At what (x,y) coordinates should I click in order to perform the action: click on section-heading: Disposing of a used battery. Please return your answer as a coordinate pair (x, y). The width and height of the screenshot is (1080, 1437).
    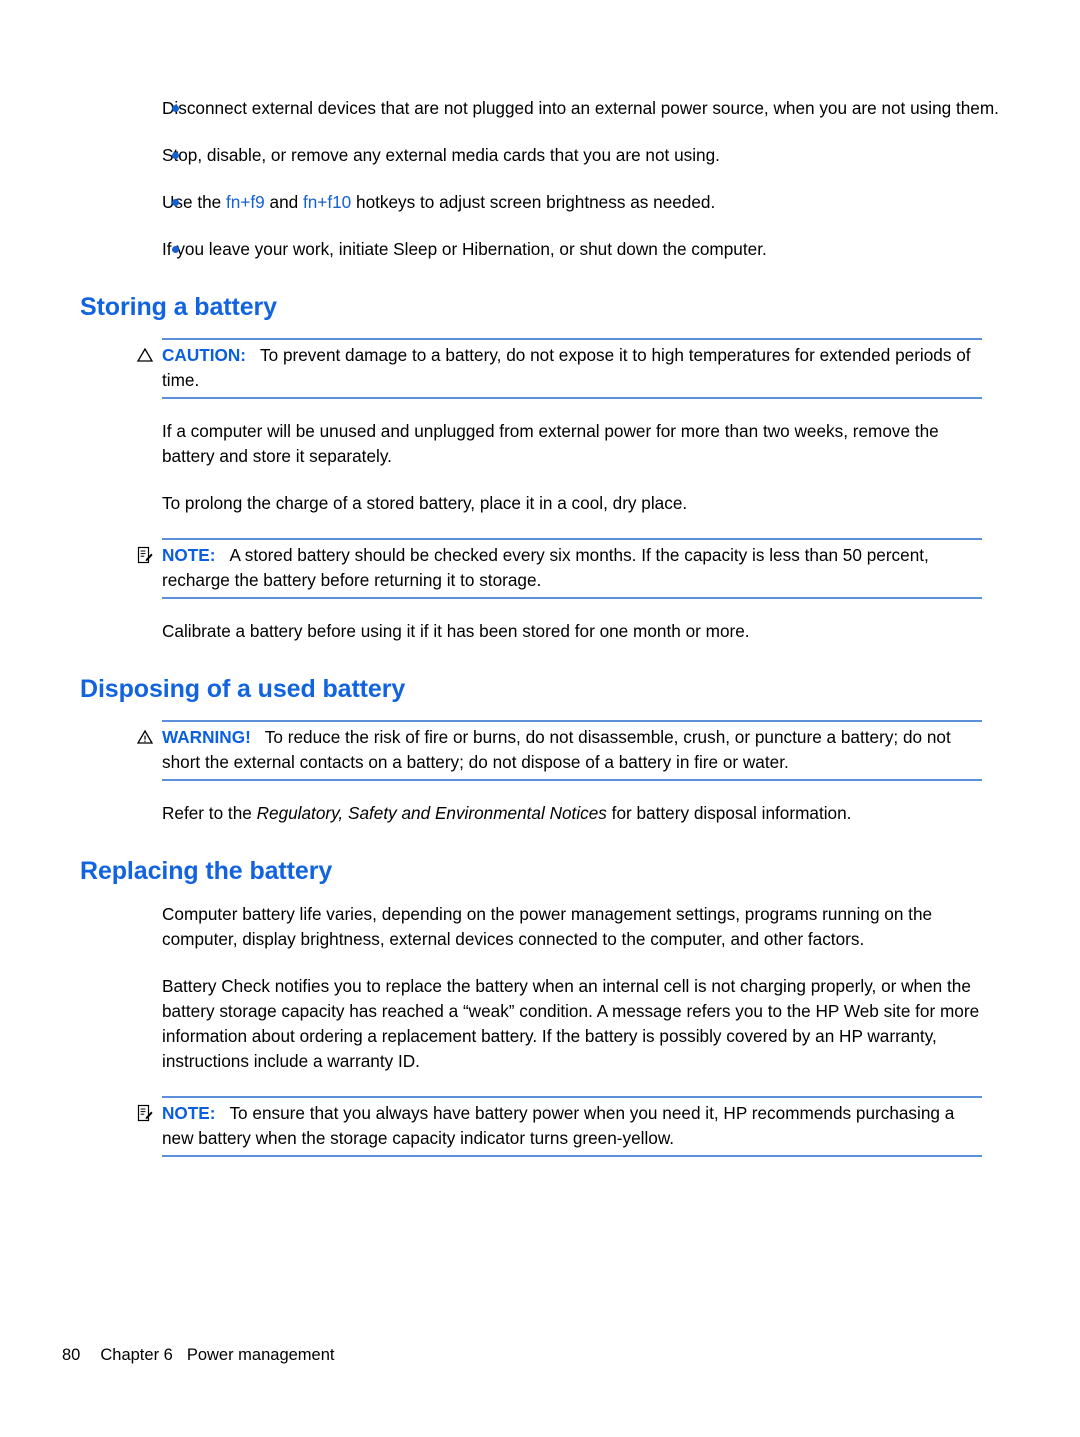
    Looking at the image, I should click on (243, 689).